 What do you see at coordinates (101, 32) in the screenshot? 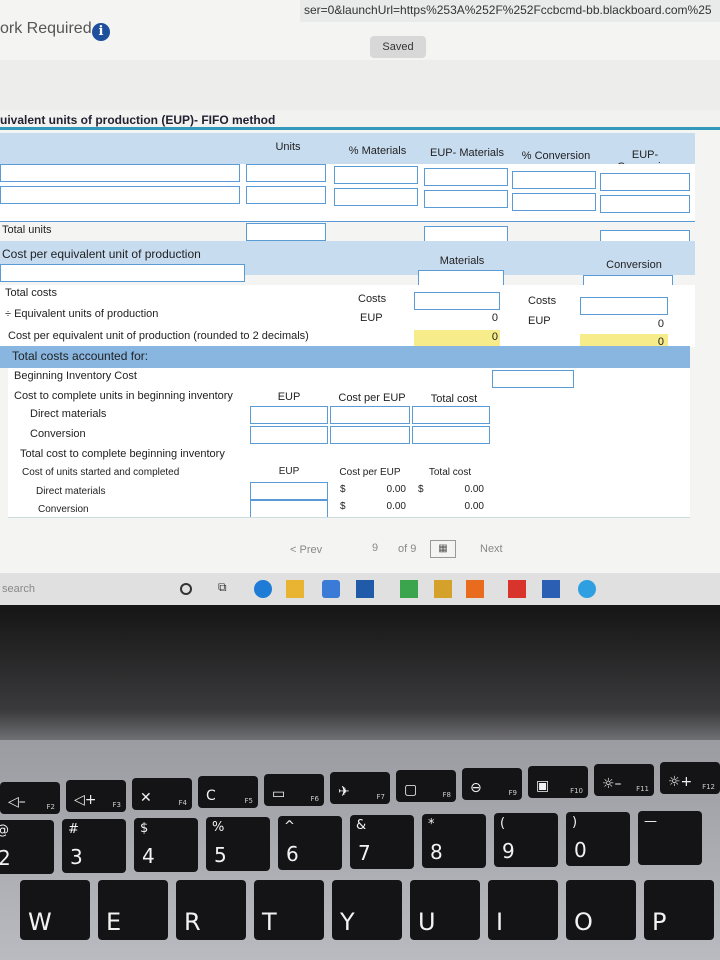
I see `info-icon: i` at bounding box center [101, 32].